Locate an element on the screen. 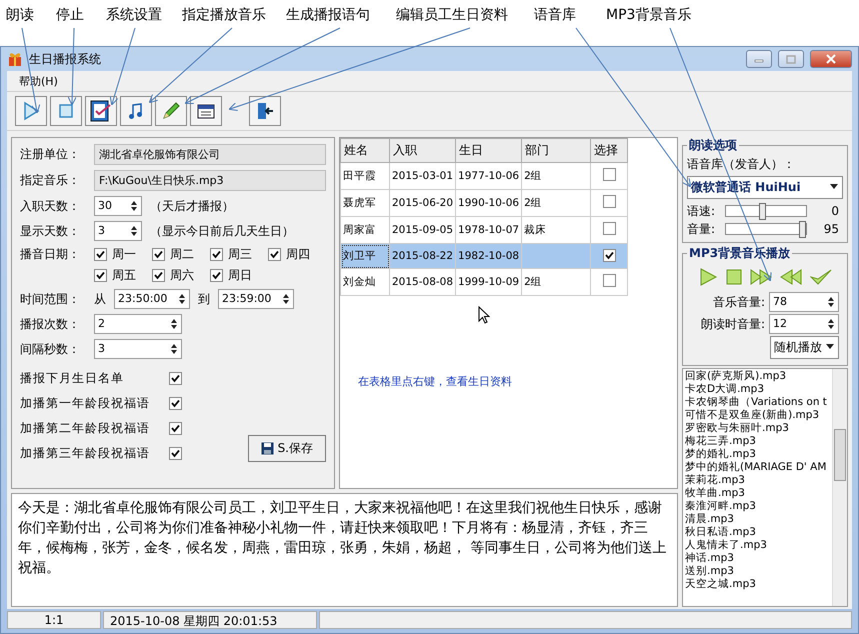 This screenshot has width=859, height=634. annotation-label: 停止 is located at coordinates (70, 15).